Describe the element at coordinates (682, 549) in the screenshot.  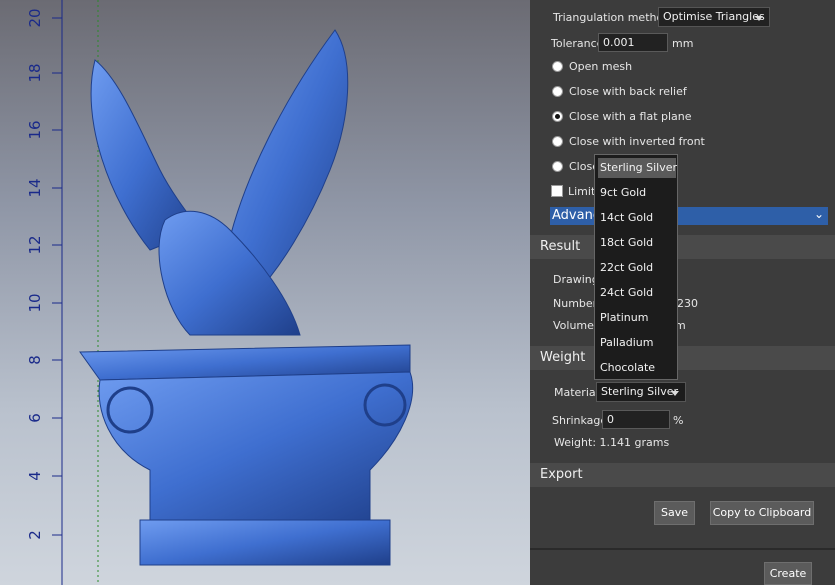
I see `divider` at that location.